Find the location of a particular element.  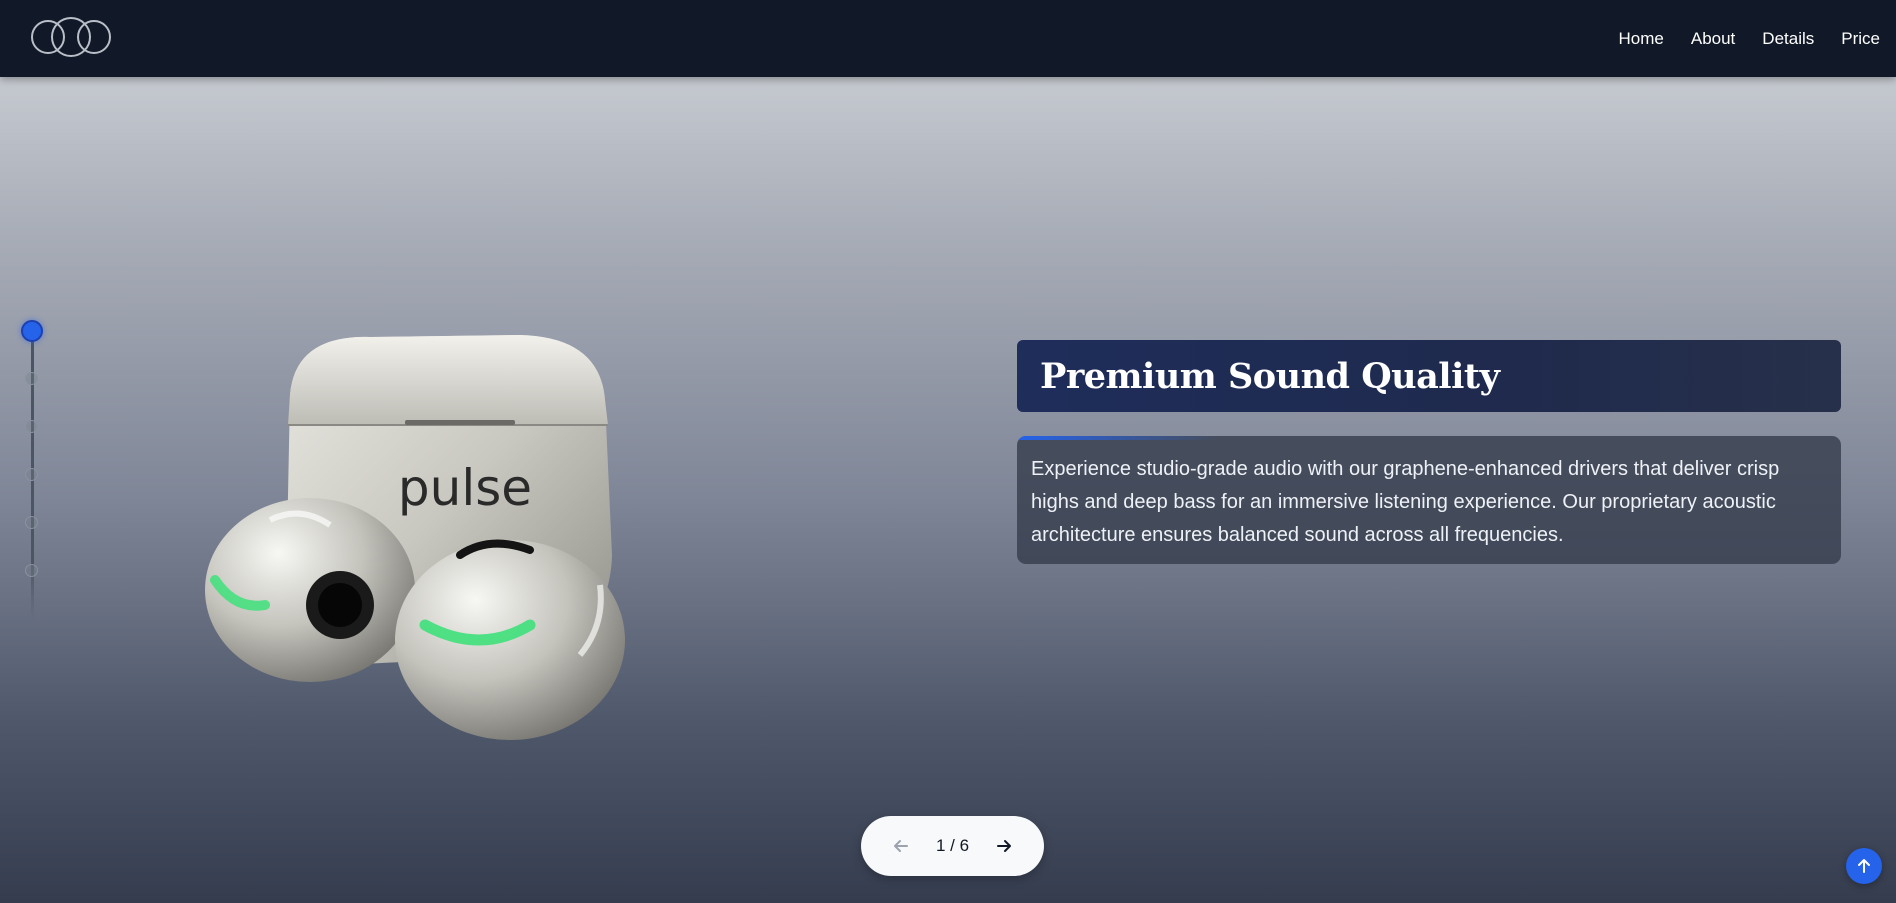

description-accent-bar is located at coordinates (1117, 438).